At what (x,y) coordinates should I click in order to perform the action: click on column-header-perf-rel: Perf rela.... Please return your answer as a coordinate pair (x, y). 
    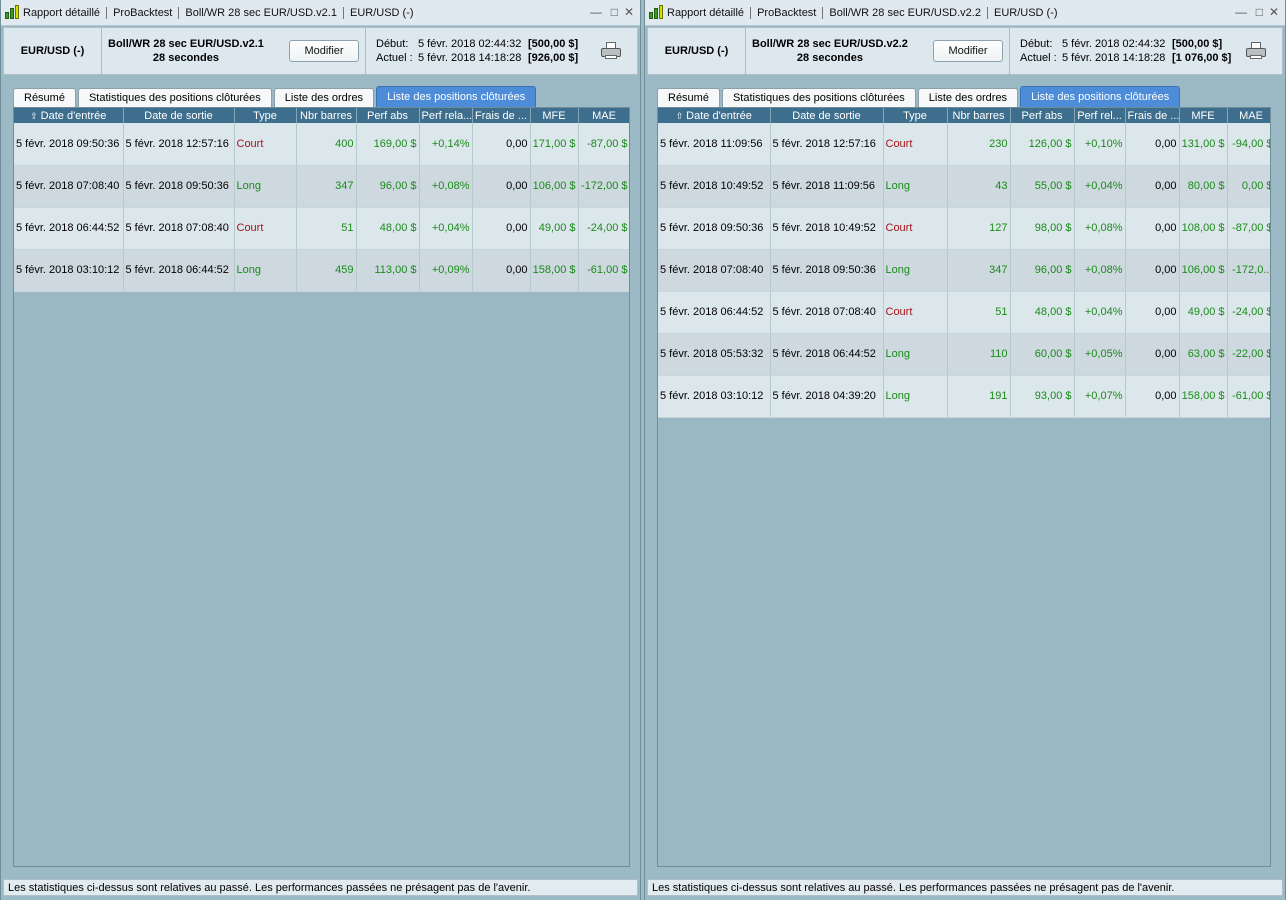
    Looking at the image, I should click on (446, 115).